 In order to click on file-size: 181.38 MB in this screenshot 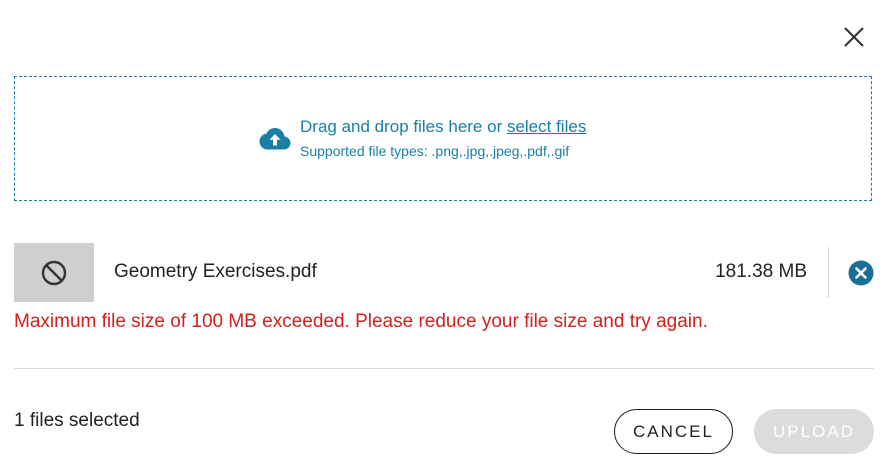, I will do `click(761, 271)`.